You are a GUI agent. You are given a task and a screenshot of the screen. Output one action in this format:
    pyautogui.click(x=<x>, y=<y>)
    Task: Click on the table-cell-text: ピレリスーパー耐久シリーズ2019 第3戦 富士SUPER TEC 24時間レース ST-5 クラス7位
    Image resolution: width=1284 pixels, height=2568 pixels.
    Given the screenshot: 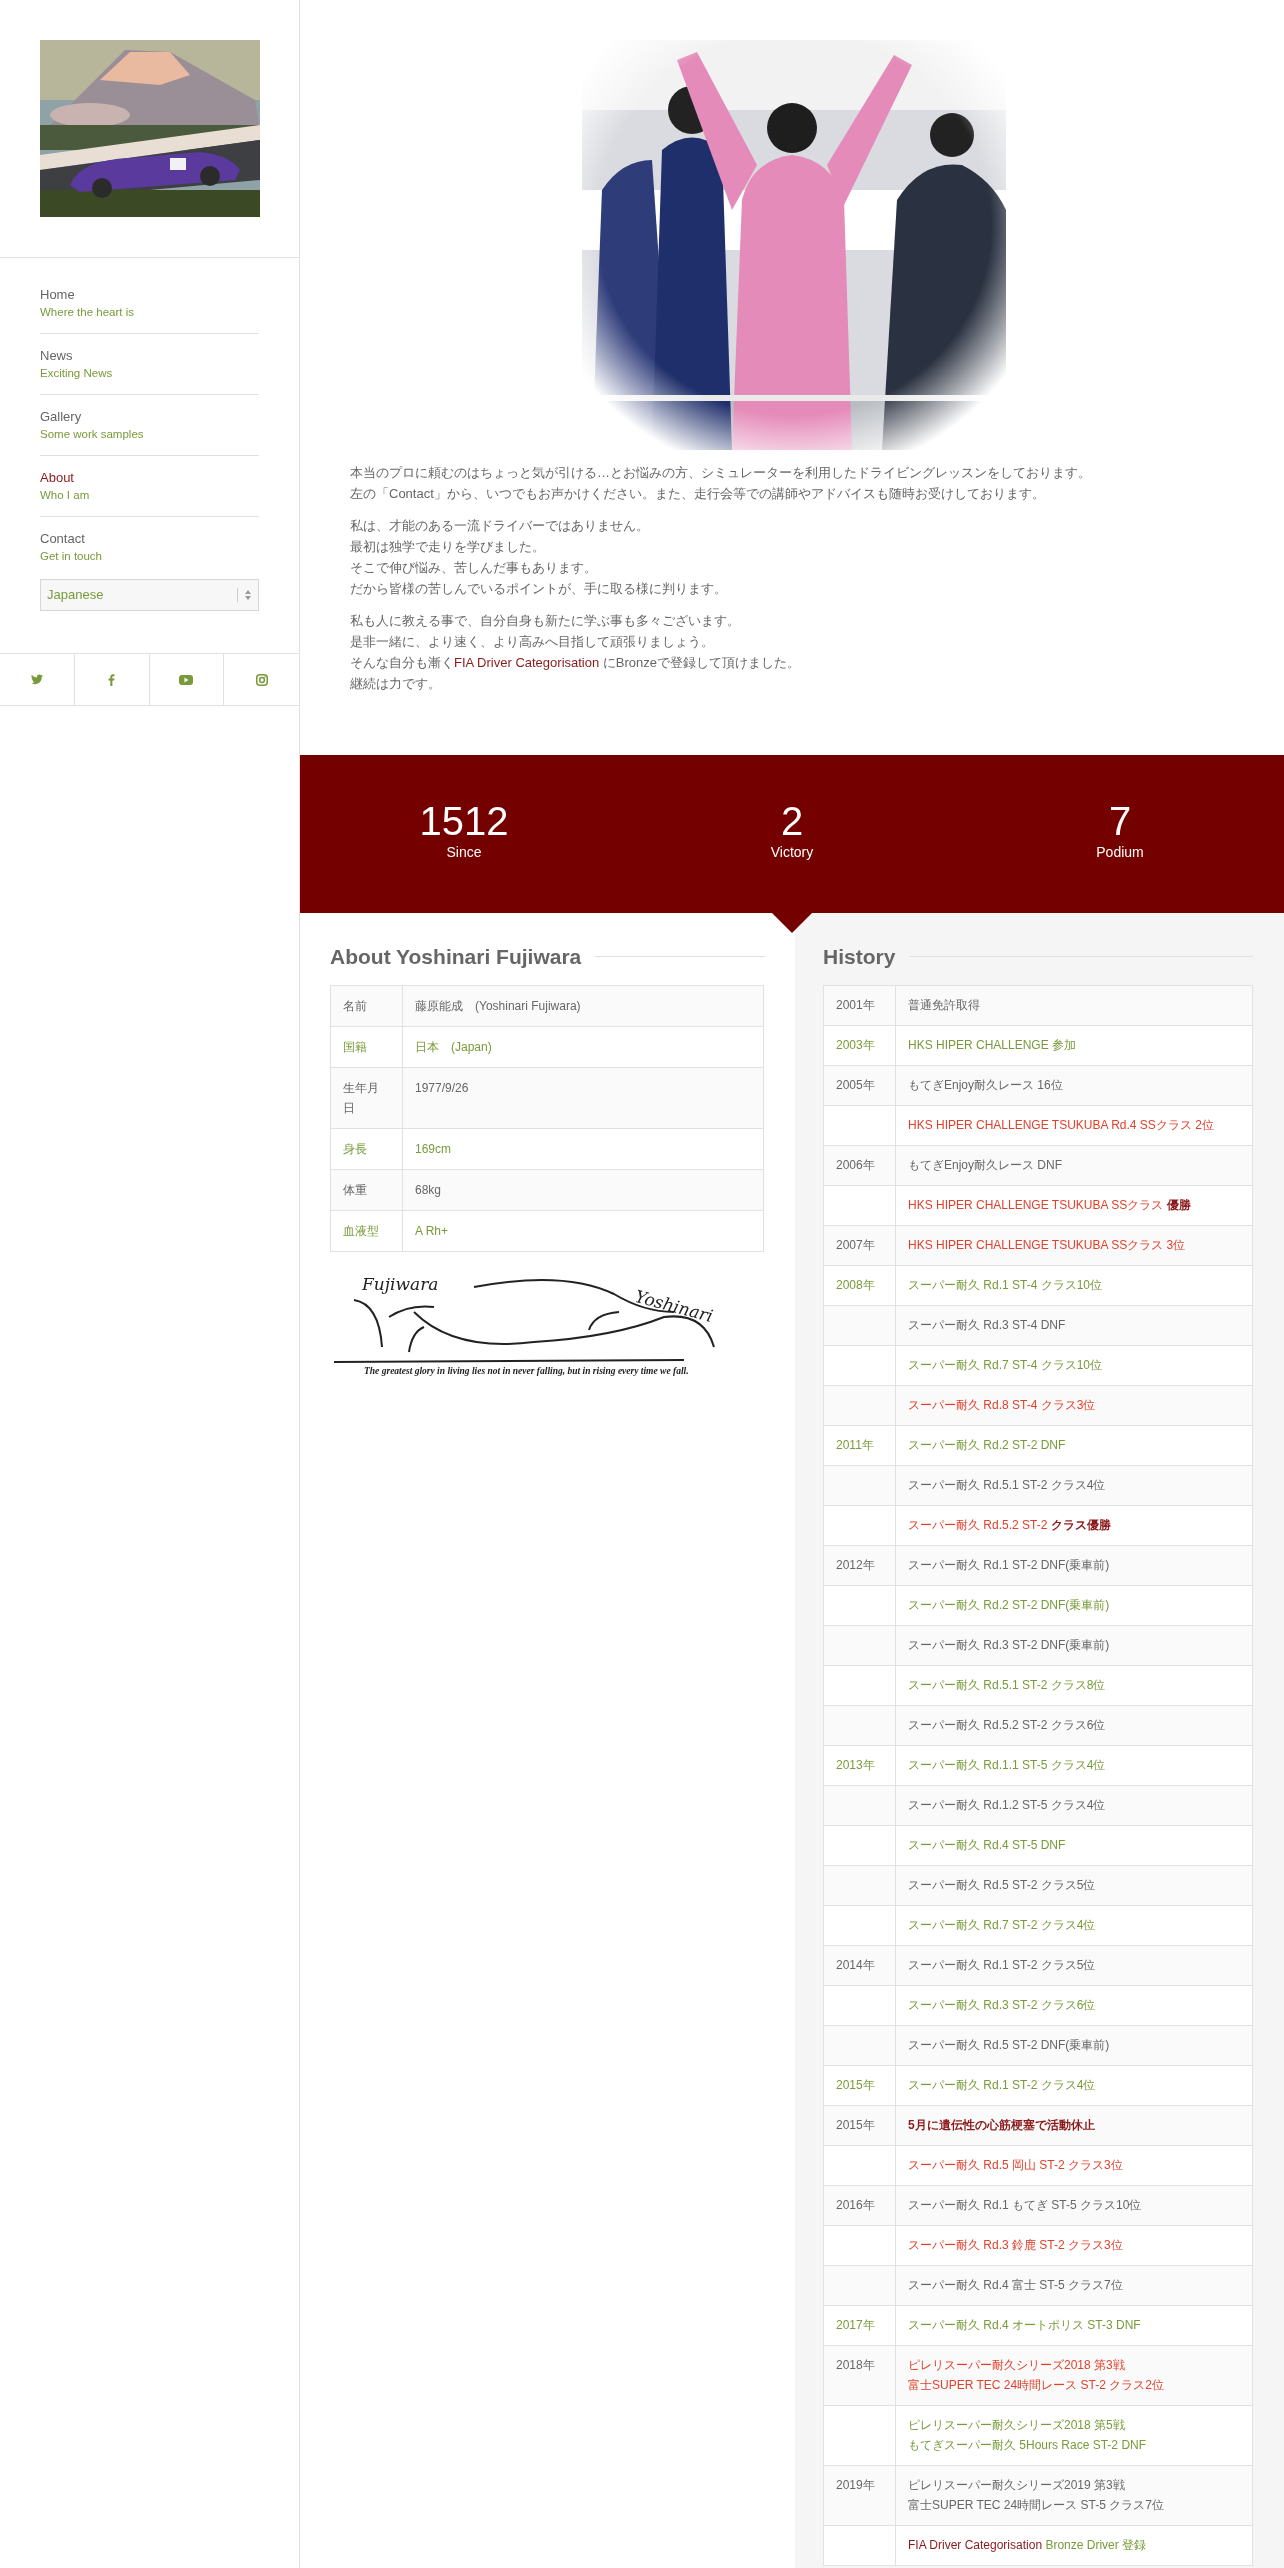 What is the action you would take?
    pyautogui.click(x=1036, y=2495)
    